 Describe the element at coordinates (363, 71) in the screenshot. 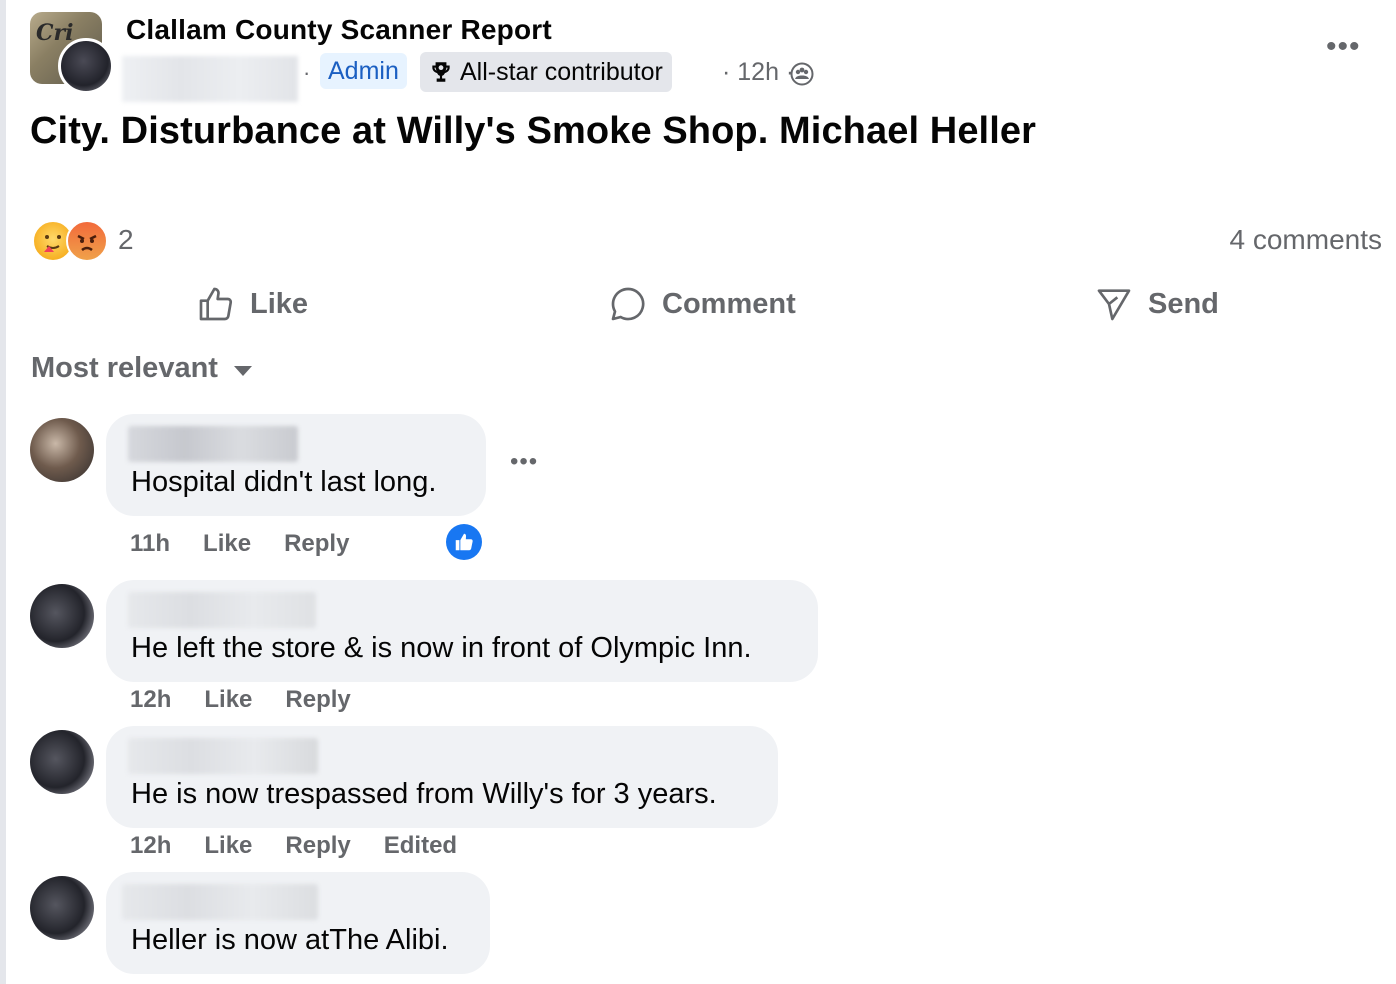

I see `admin-badge: Admin` at that location.